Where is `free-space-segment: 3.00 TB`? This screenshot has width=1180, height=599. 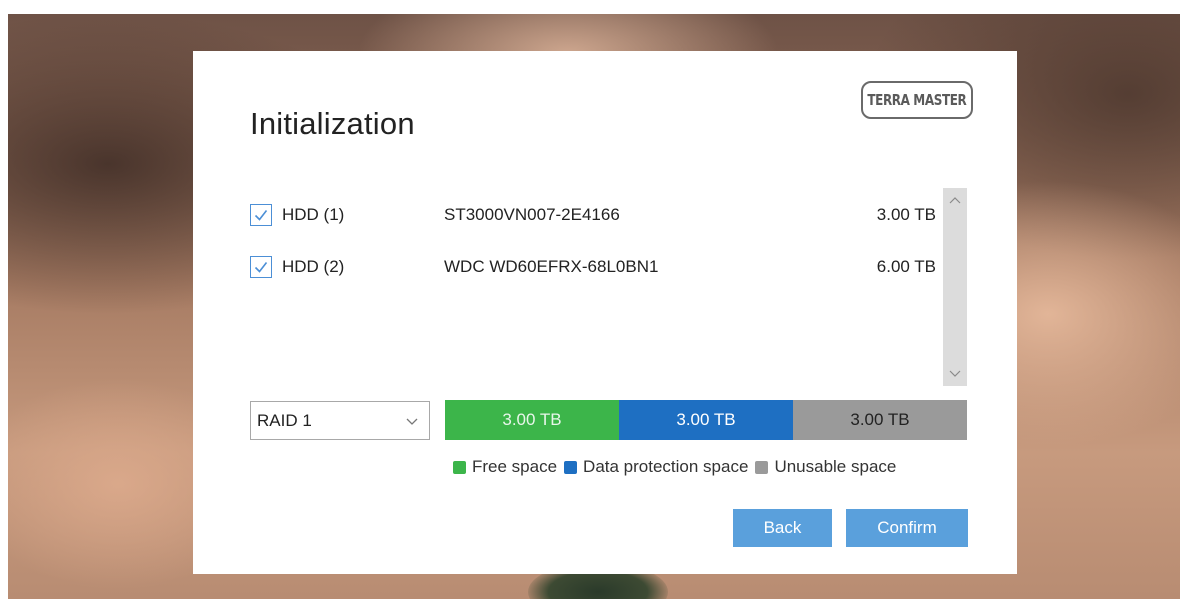
free-space-segment: 3.00 TB is located at coordinates (532, 420).